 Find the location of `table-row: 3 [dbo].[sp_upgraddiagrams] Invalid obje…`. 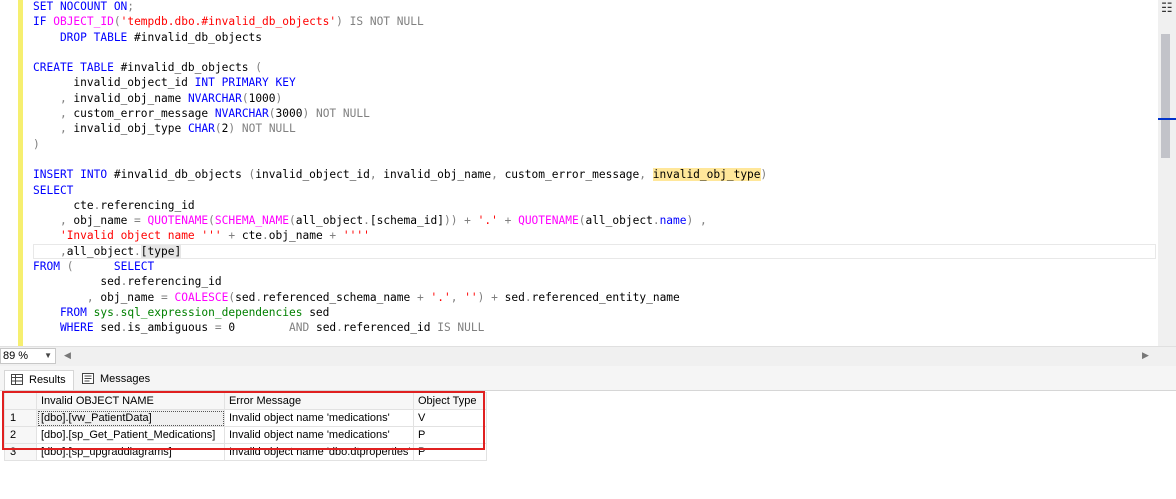

table-row: 3 [dbo].[sp_upgraddiagrams] Invalid obje… is located at coordinates (245, 452).